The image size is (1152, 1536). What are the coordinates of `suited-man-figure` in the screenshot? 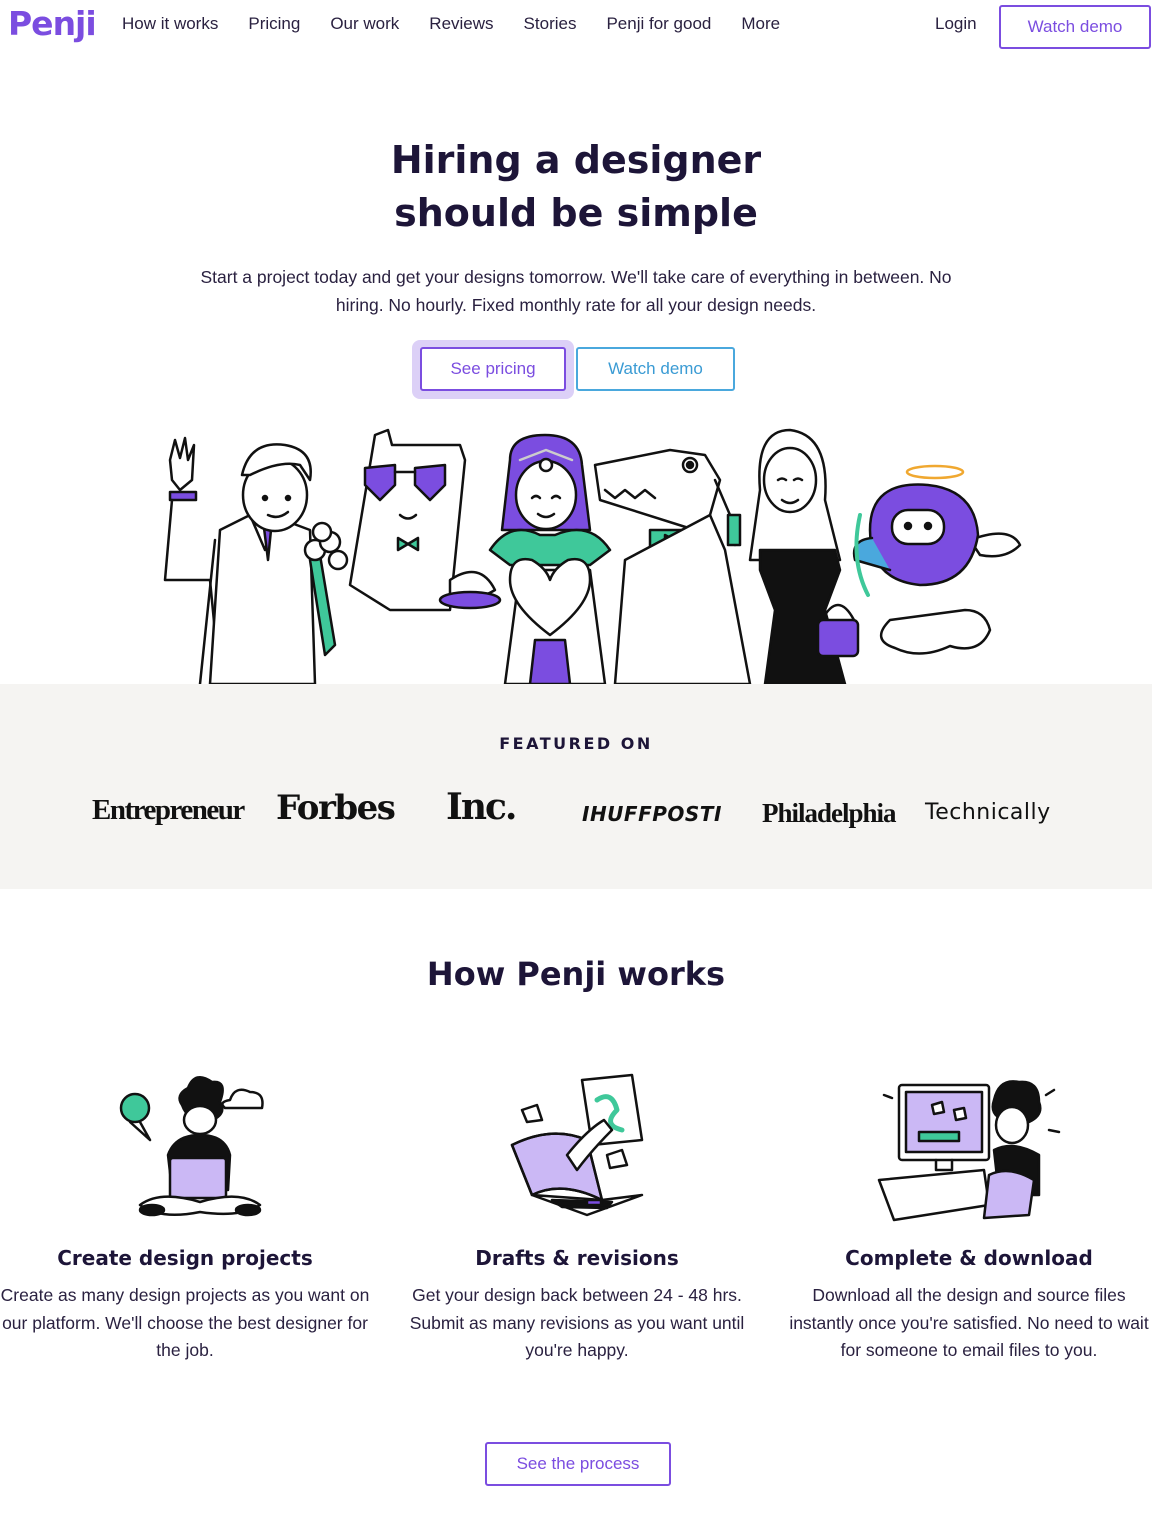 It's located at (256, 560).